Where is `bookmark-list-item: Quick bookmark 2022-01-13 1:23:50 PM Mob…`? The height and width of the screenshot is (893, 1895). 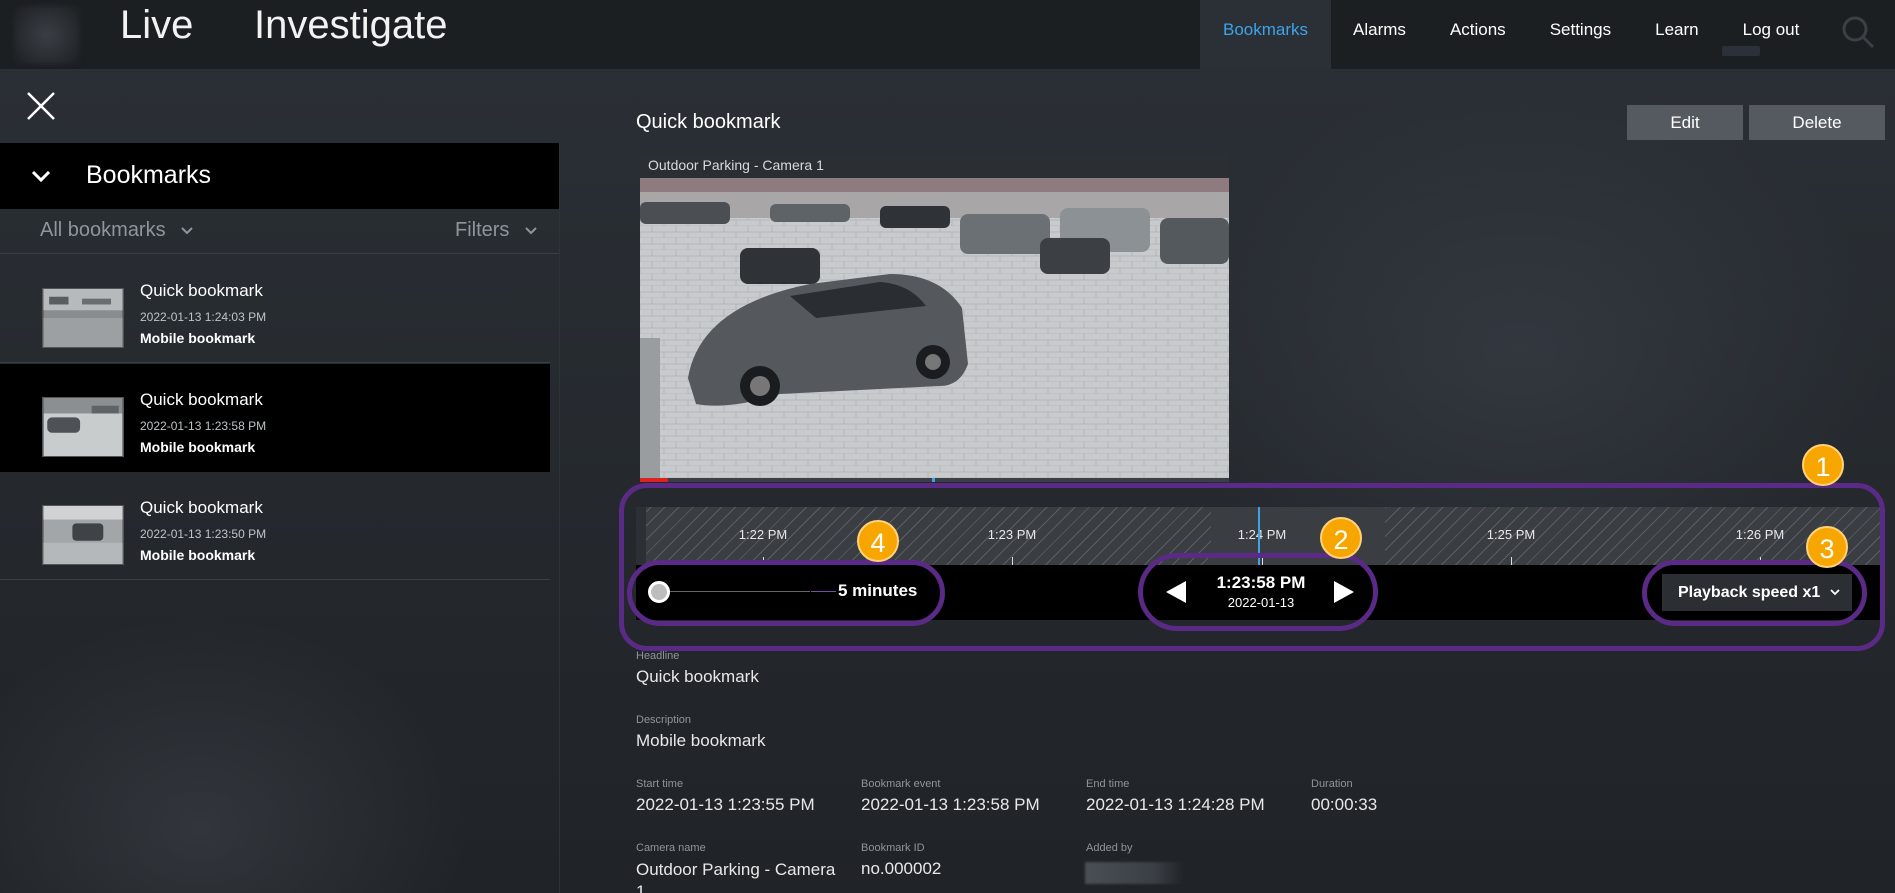 bookmark-list-item: Quick bookmark 2022-01-13 1:23:50 PM Mob… is located at coordinates (275, 526).